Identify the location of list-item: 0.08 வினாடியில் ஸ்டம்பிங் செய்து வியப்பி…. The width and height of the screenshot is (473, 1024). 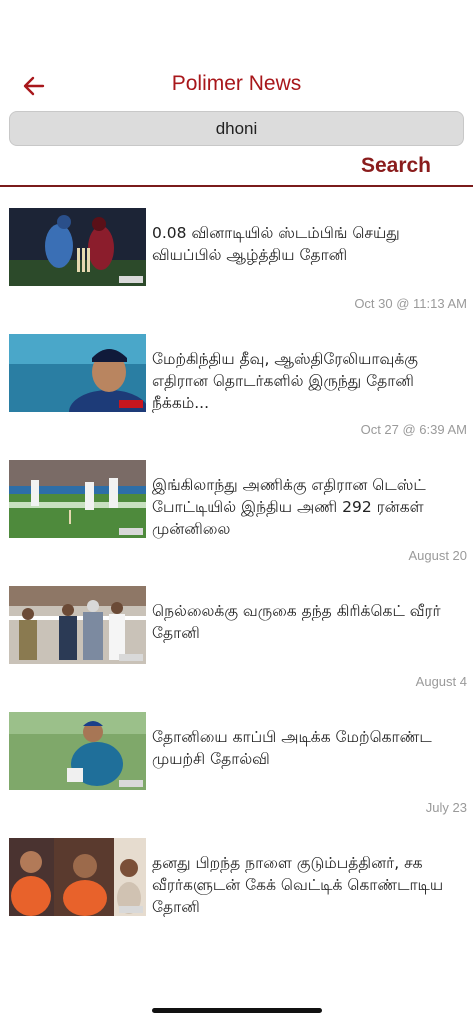
(236, 271).